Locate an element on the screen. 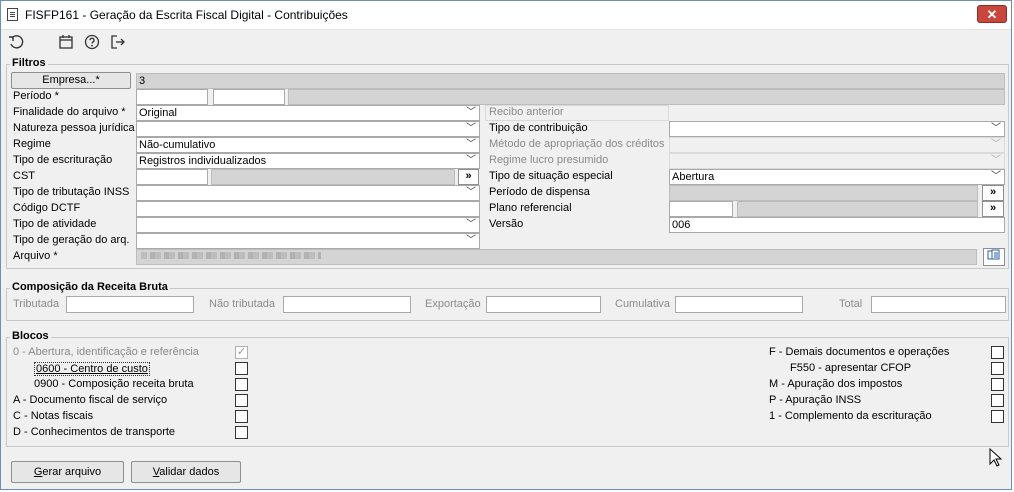 This screenshot has width=1014, height=492. bloco-1-label: 1 - Complemento da escrituração is located at coordinates (850, 416).